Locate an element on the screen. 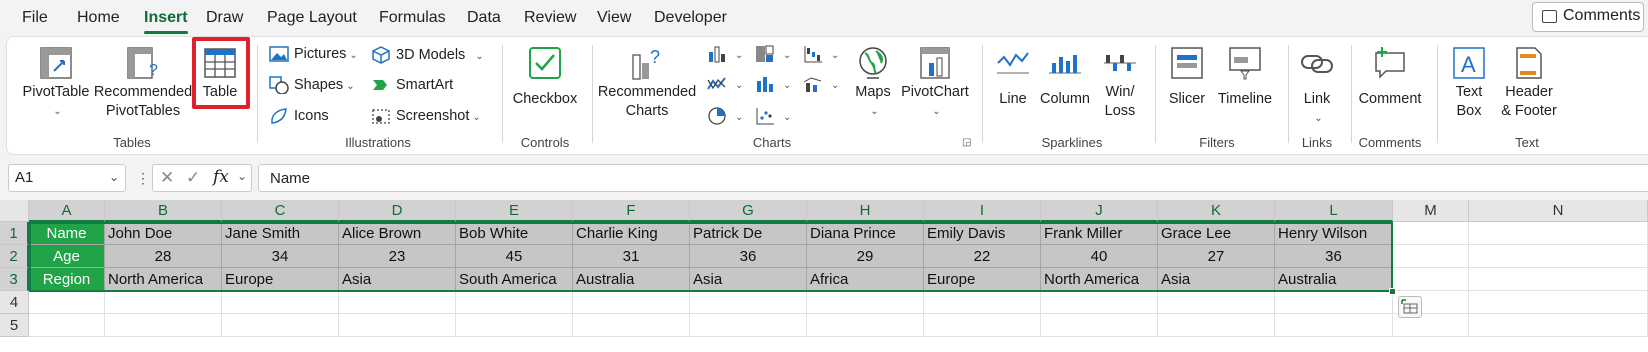 The height and width of the screenshot is (352, 1648). text-box-button: A Text Box is located at coordinates (1469, 83).